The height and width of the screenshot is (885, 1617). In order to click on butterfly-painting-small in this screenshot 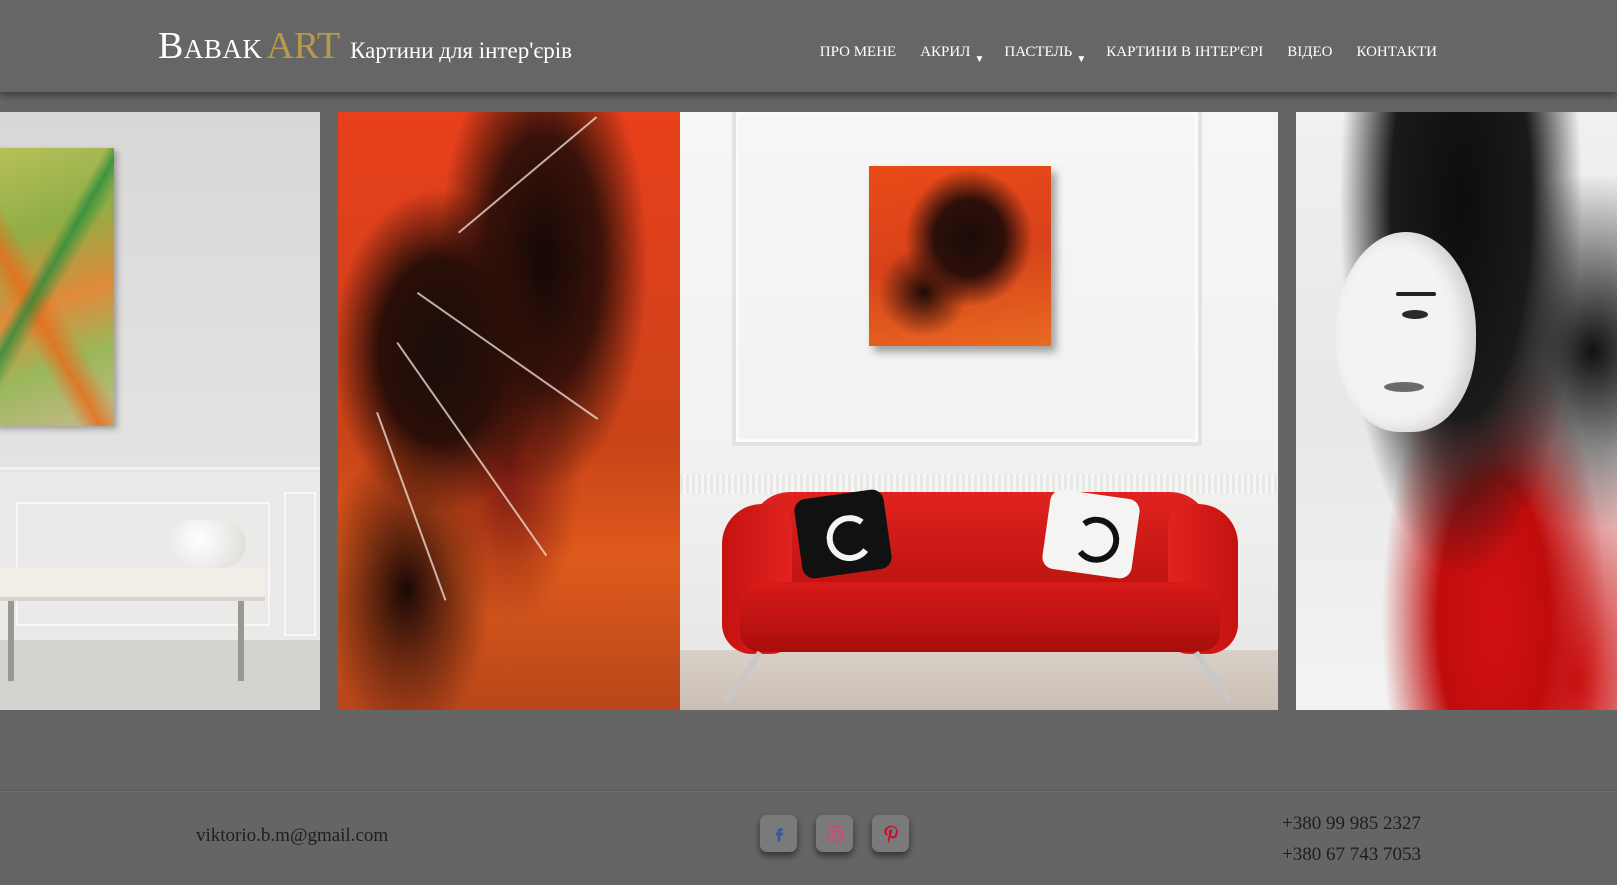, I will do `click(960, 256)`.